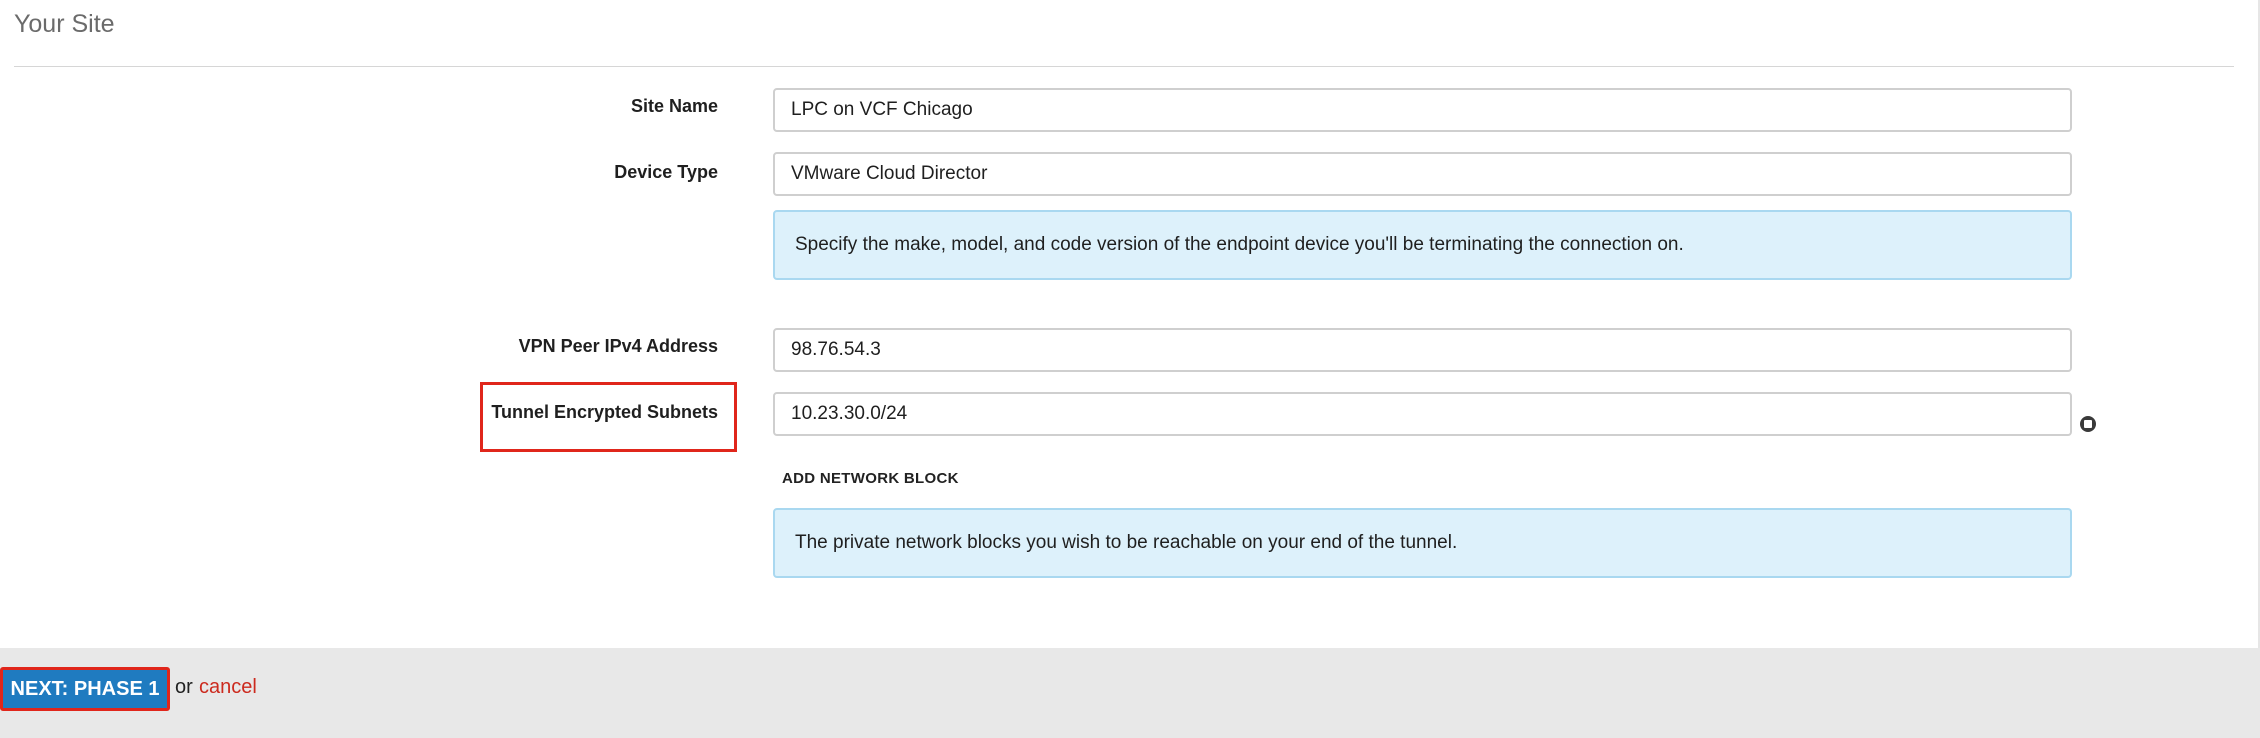  I want to click on device-type-label: Device Type, so click(666, 172).